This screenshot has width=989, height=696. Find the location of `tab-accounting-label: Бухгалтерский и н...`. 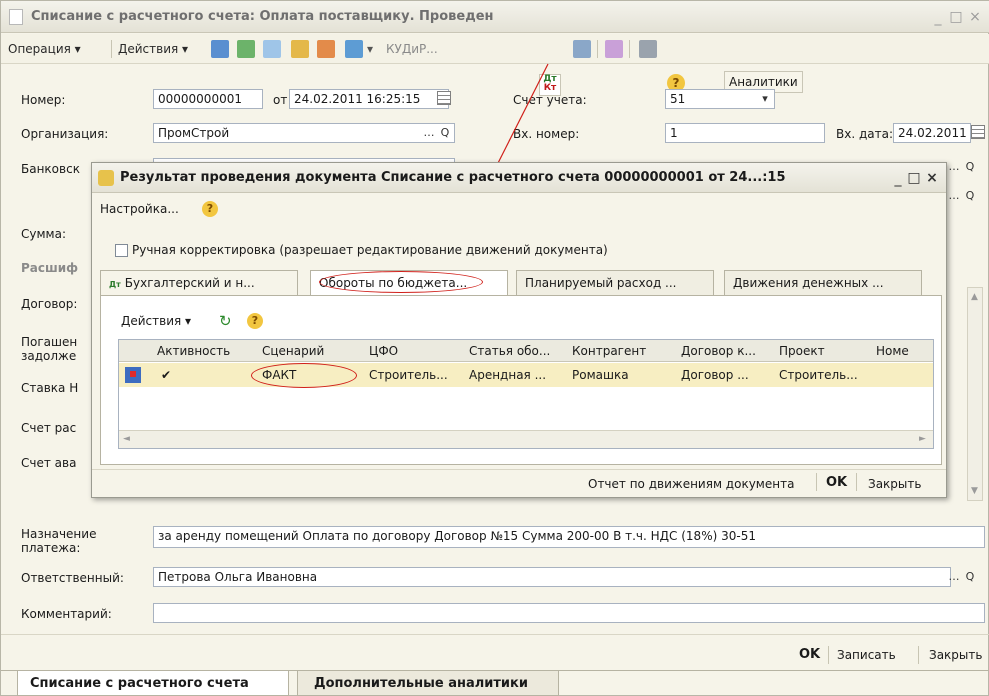

tab-accounting-label: Бухгалтерский и н... is located at coordinates (189, 283).